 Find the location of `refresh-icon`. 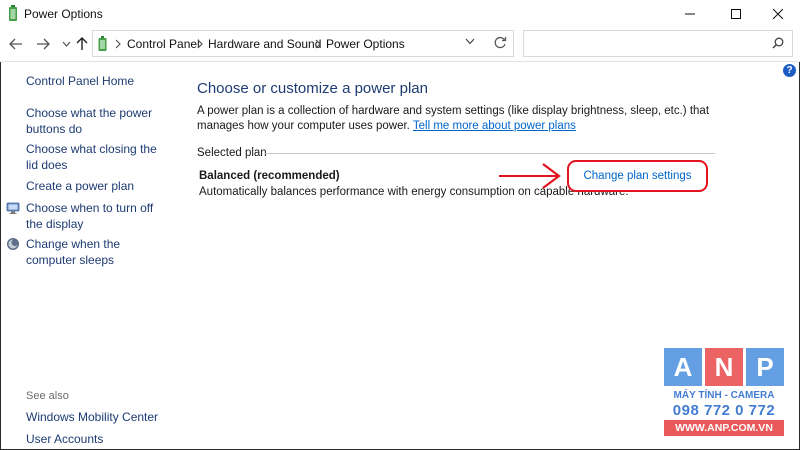

refresh-icon is located at coordinates (500, 43).